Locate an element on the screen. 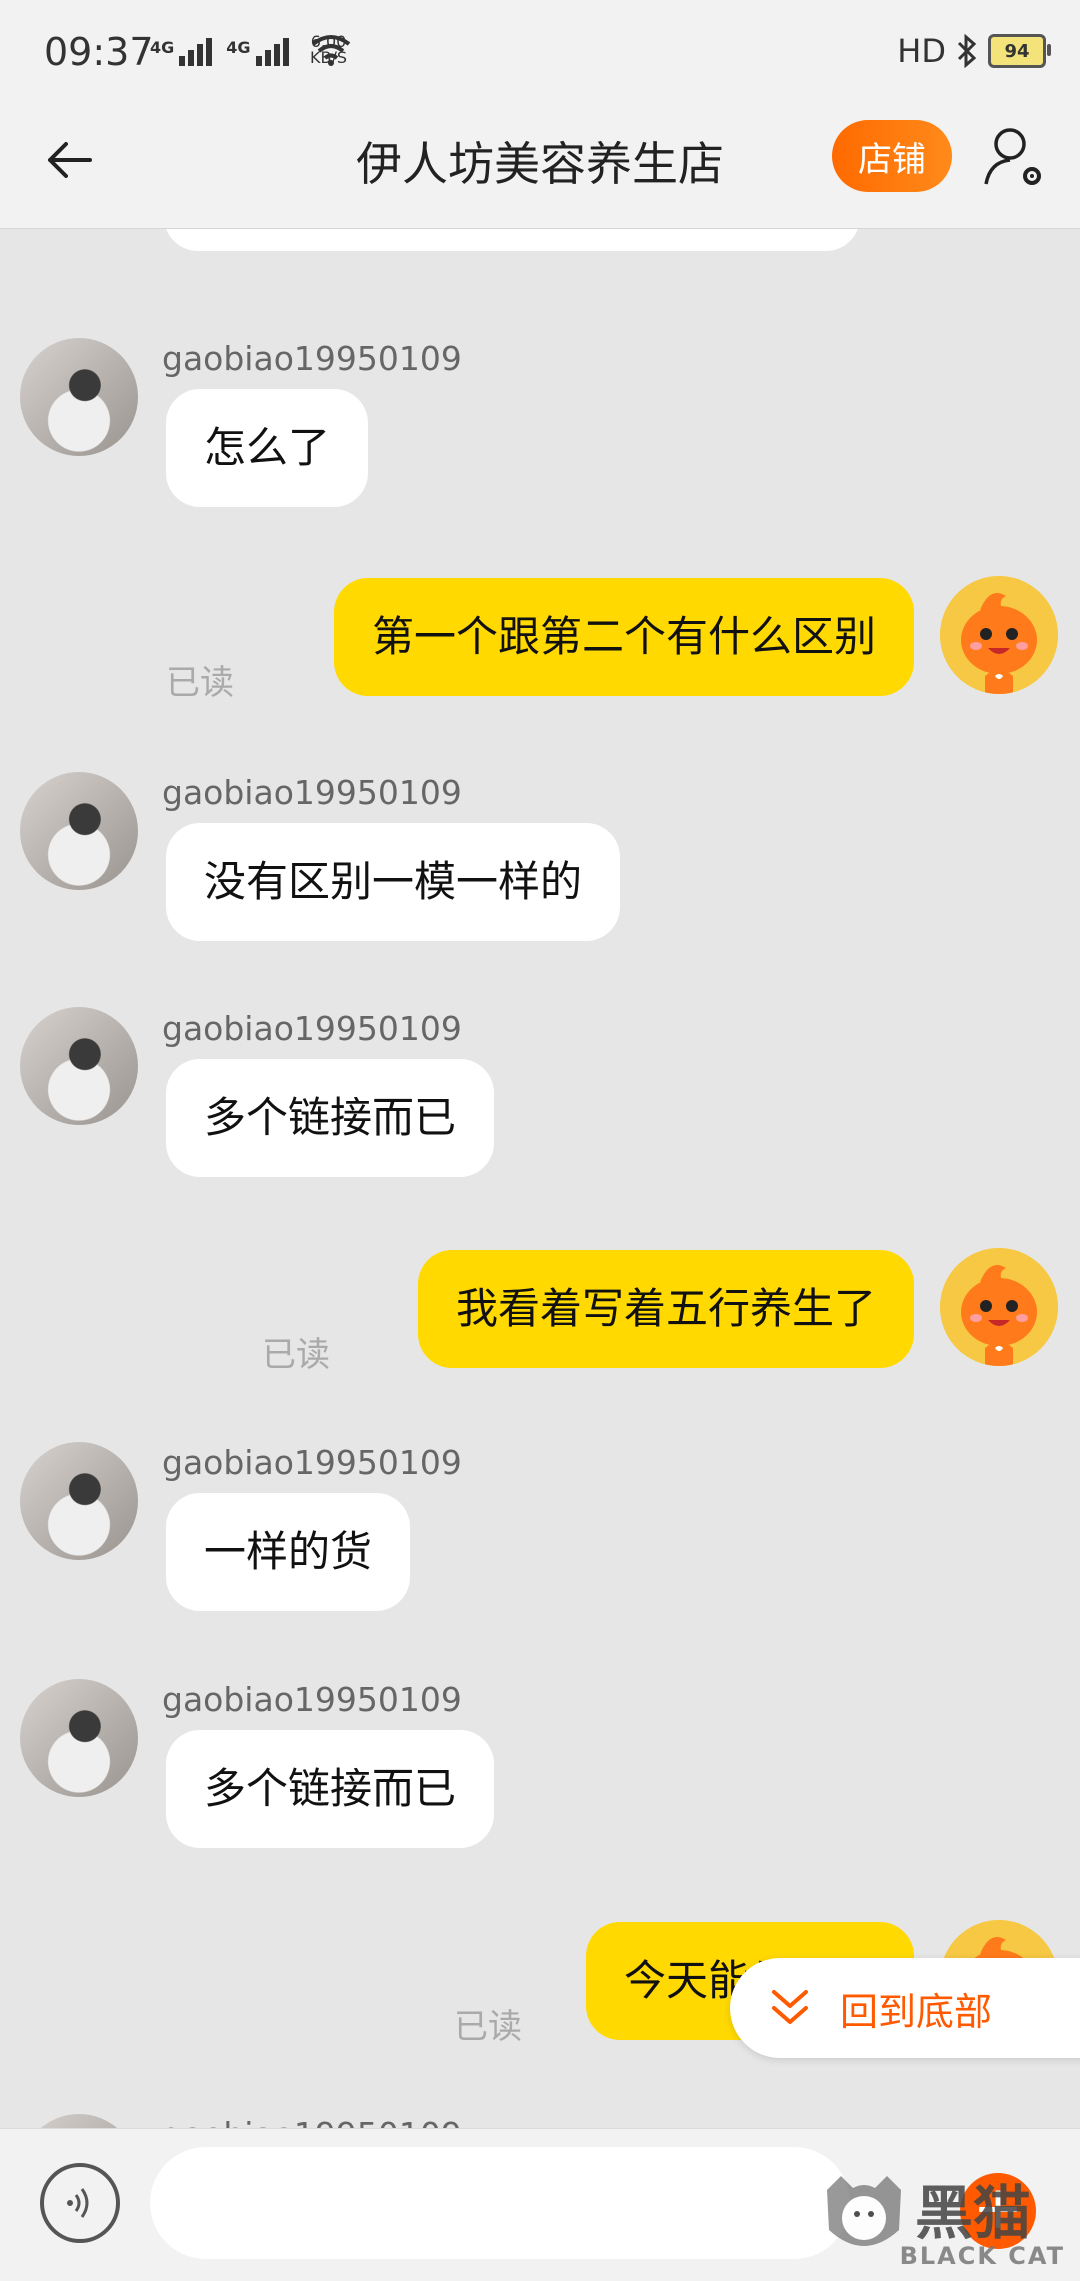 The image size is (1080, 2281). sound-wave-icon is located at coordinates (78, 2203).